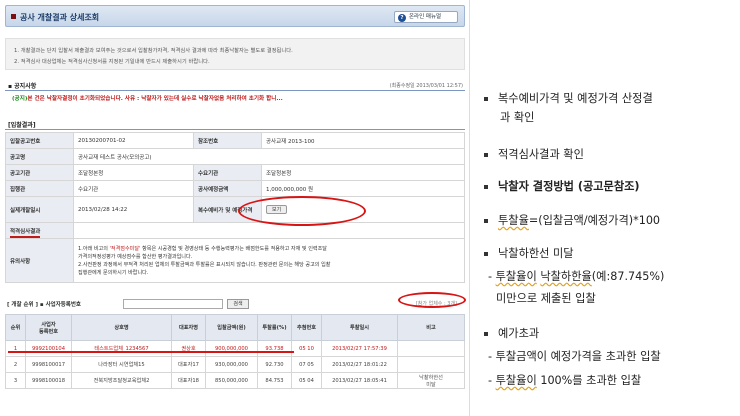 The image size is (740, 416). What do you see at coordinates (227, 188) in the screenshot?
I see `budget-label: 공사예정금액` at bounding box center [227, 188].